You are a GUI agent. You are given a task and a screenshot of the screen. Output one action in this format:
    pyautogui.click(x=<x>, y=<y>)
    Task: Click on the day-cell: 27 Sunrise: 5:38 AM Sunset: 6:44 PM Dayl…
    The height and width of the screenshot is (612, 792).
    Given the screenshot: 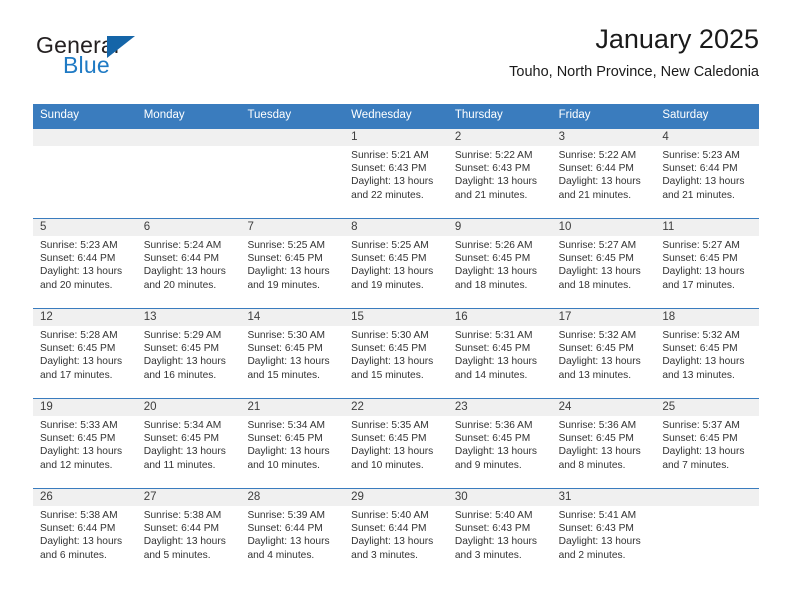 What is the action you would take?
    pyautogui.click(x=188, y=533)
    